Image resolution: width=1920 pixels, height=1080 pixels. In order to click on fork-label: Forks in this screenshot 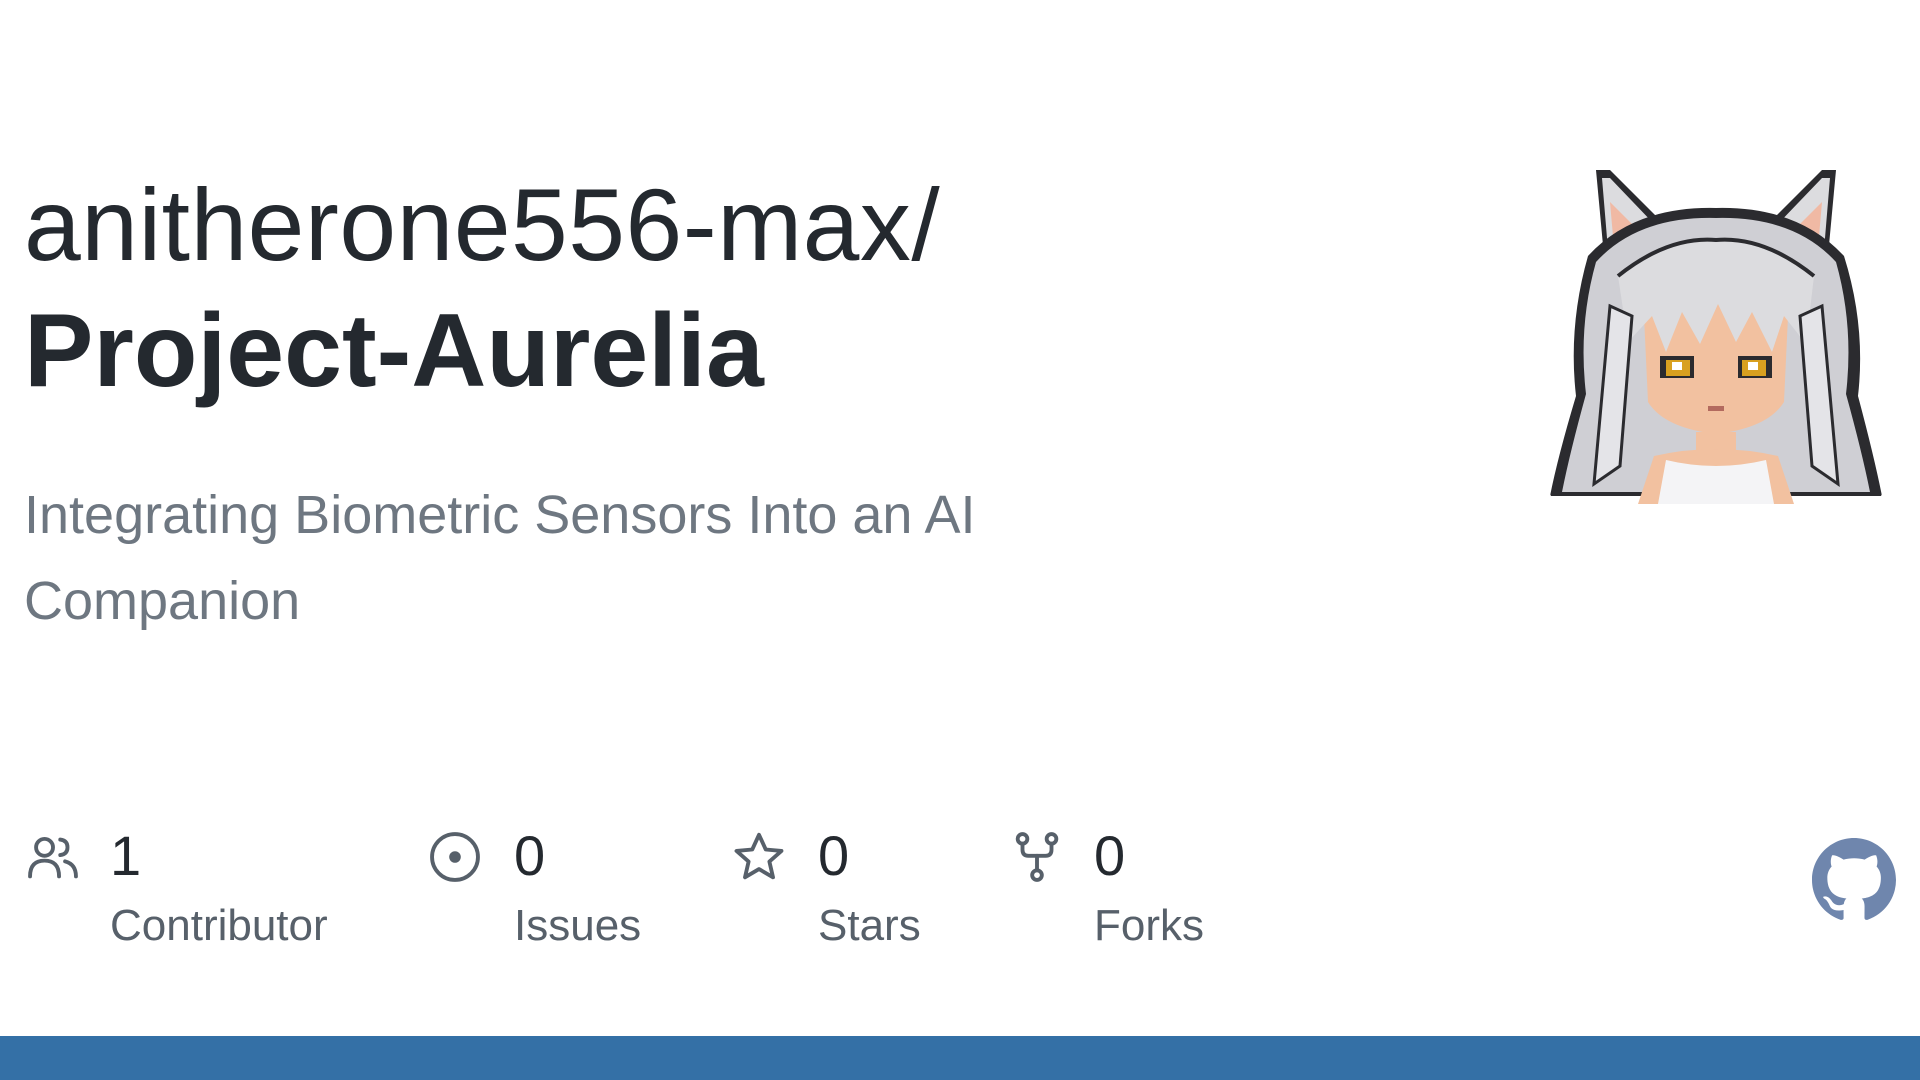, I will do `click(1149, 925)`.